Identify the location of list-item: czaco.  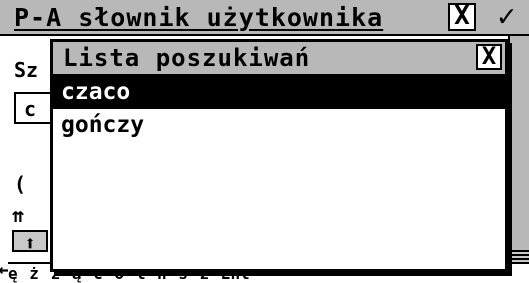
(279, 92).